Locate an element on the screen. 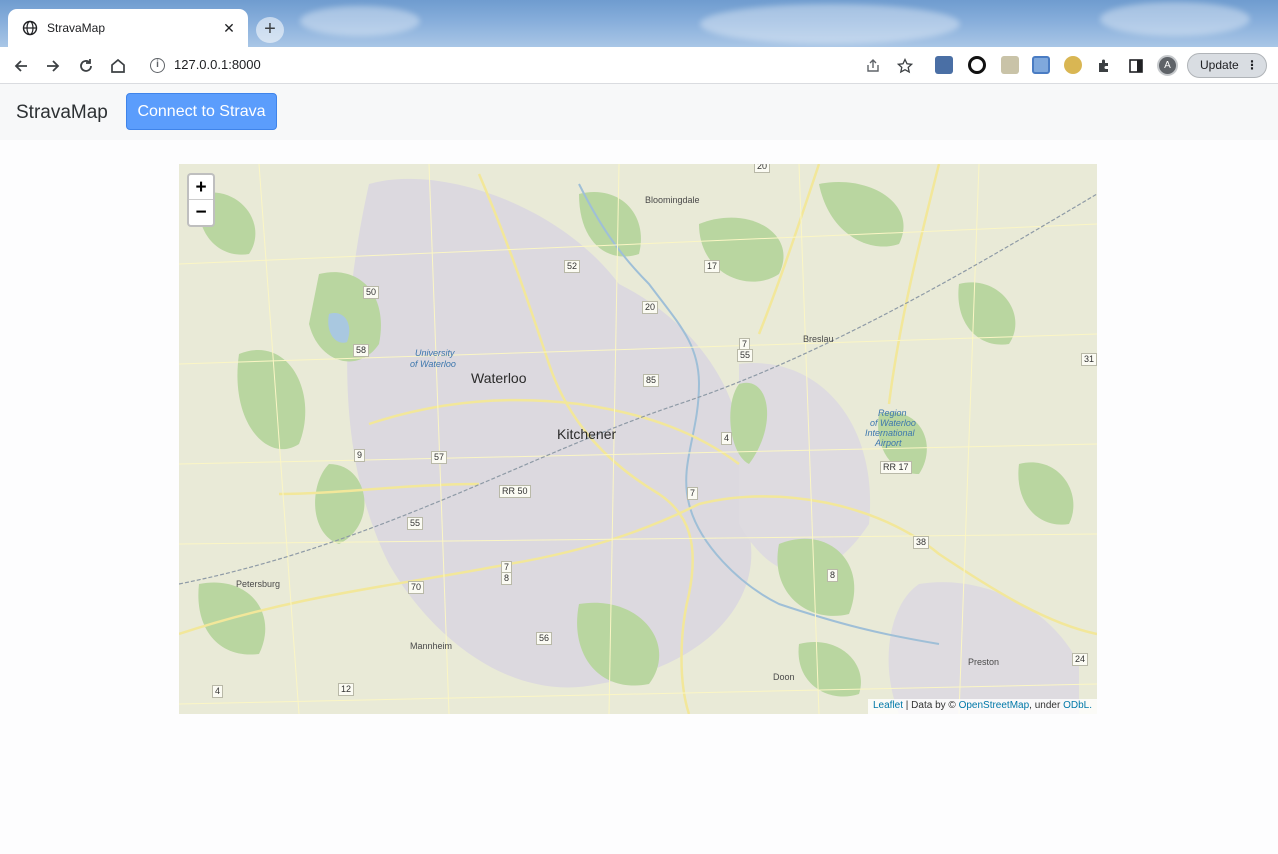 This screenshot has height=854, width=1278. place-label: Doon is located at coordinates (784, 677).